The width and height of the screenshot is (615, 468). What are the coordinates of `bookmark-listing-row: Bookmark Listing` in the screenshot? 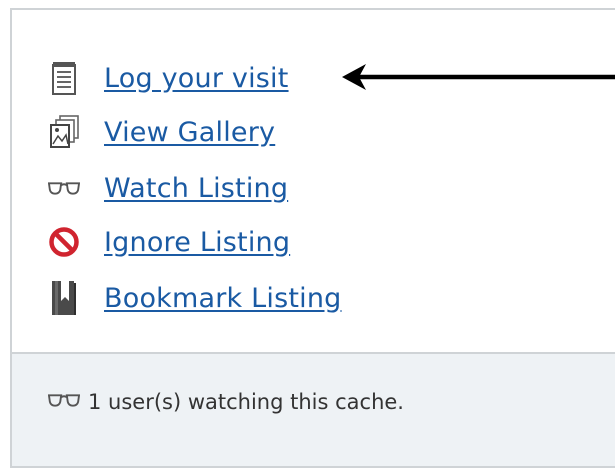 It's located at (195, 298).